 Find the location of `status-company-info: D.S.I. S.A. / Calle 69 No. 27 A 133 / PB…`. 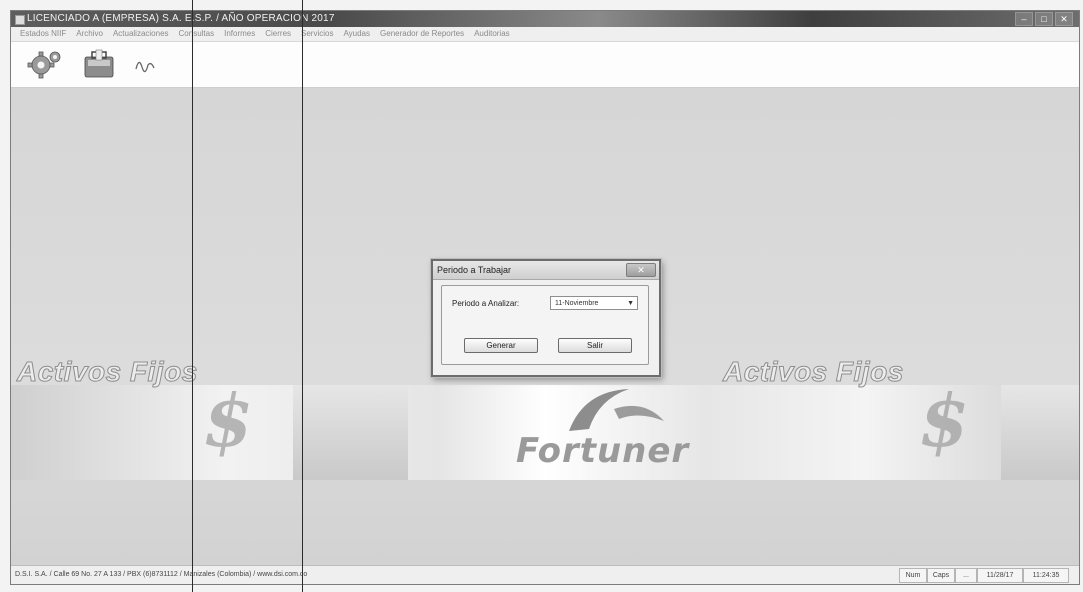

status-company-info: D.S.I. S.A. / Calle 69 No. 27 A 133 / PB… is located at coordinates (161, 574).